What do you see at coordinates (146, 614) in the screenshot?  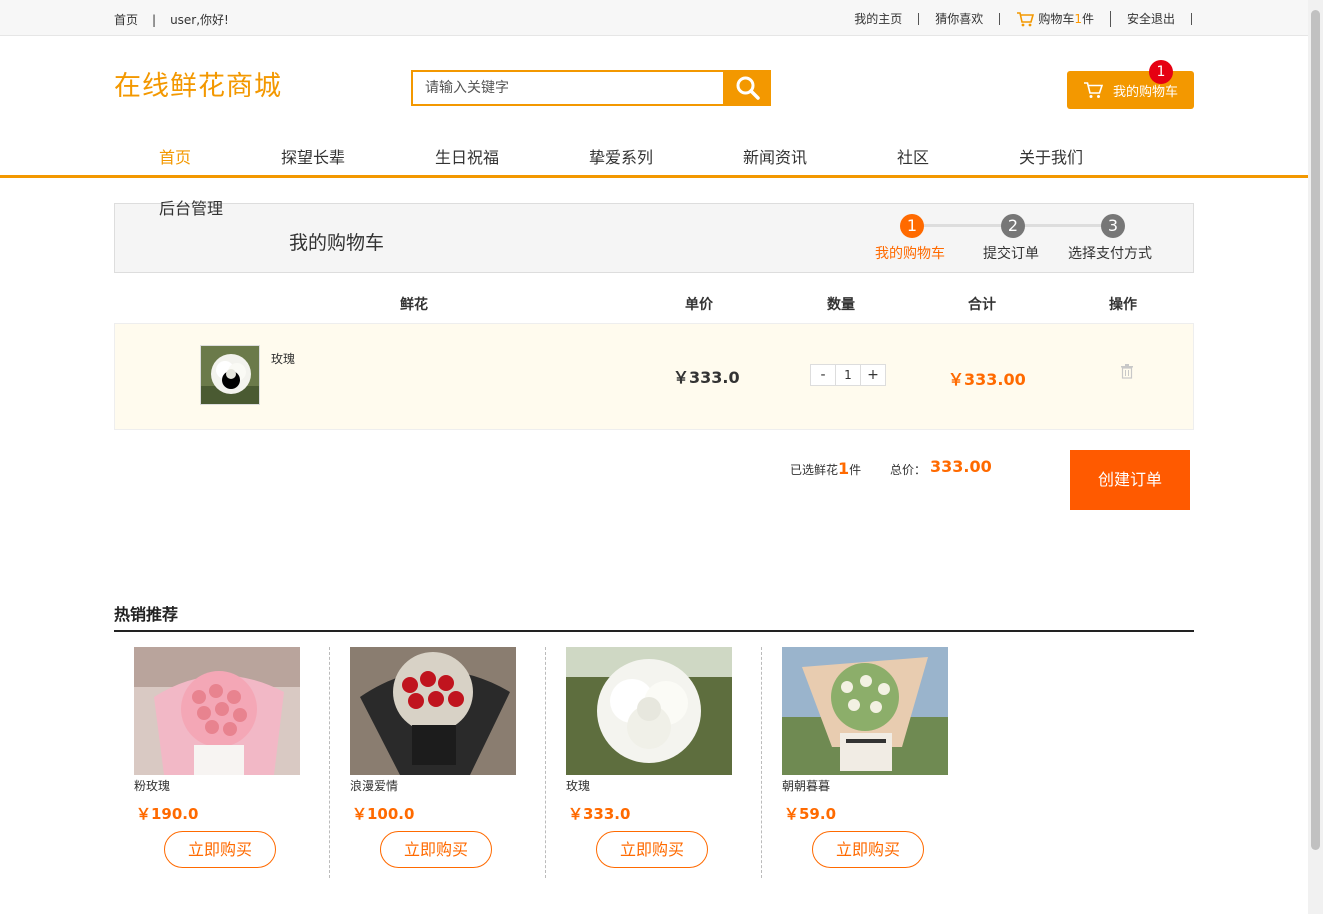 I see `hot-section-title: 热销推荐` at bounding box center [146, 614].